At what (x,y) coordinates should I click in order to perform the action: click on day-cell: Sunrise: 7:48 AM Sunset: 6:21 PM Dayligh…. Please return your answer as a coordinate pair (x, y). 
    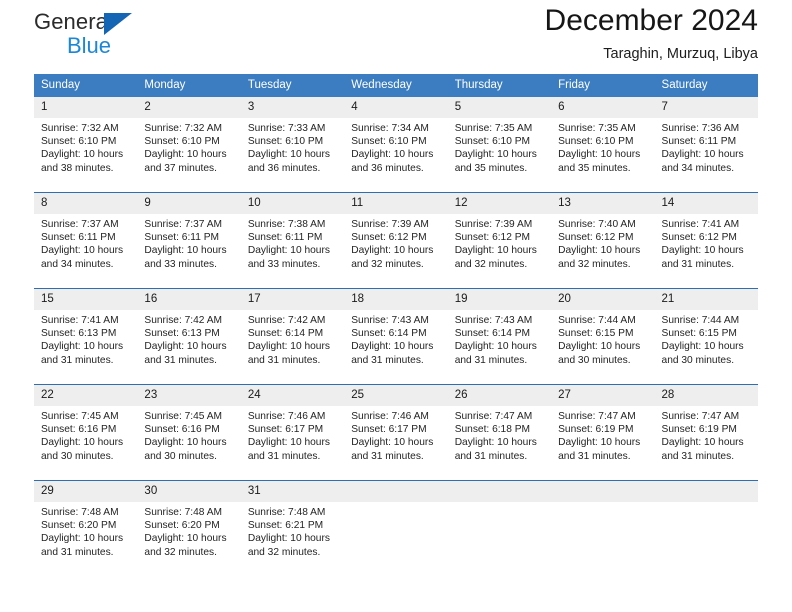
    Looking at the image, I should click on (292, 533).